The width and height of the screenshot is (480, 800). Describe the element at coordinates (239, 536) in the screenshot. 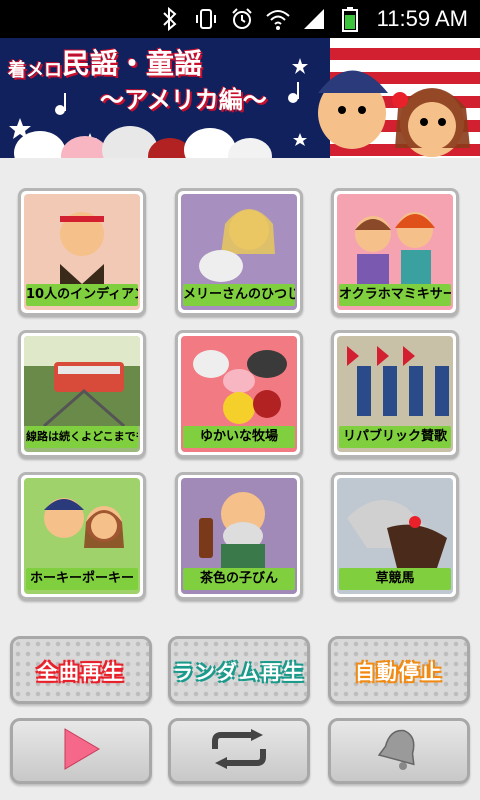

I see `song-tile-8: 茶色の子びん` at that location.